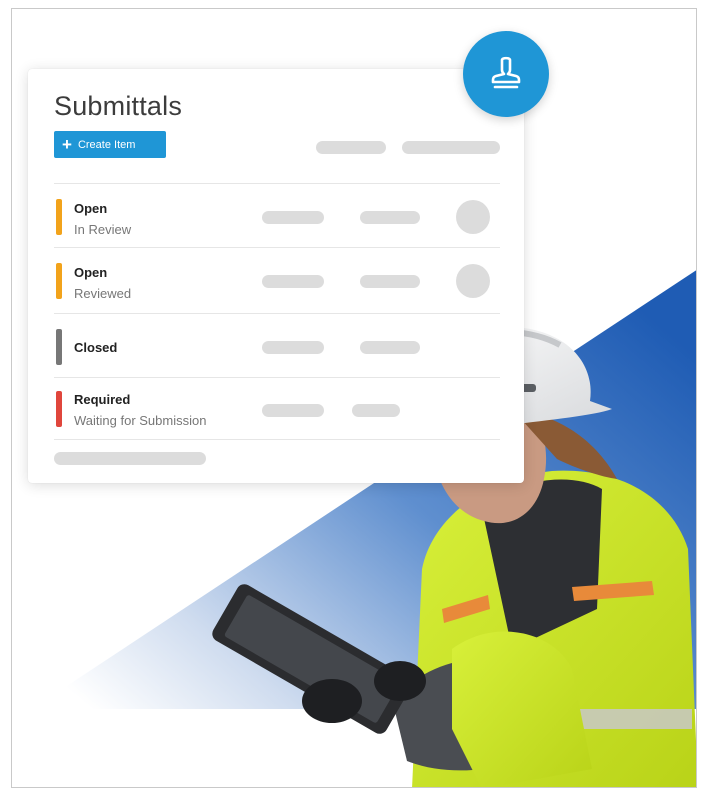 The image size is (708, 796). What do you see at coordinates (103, 229) in the screenshot?
I see `row-detail: In Review` at bounding box center [103, 229].